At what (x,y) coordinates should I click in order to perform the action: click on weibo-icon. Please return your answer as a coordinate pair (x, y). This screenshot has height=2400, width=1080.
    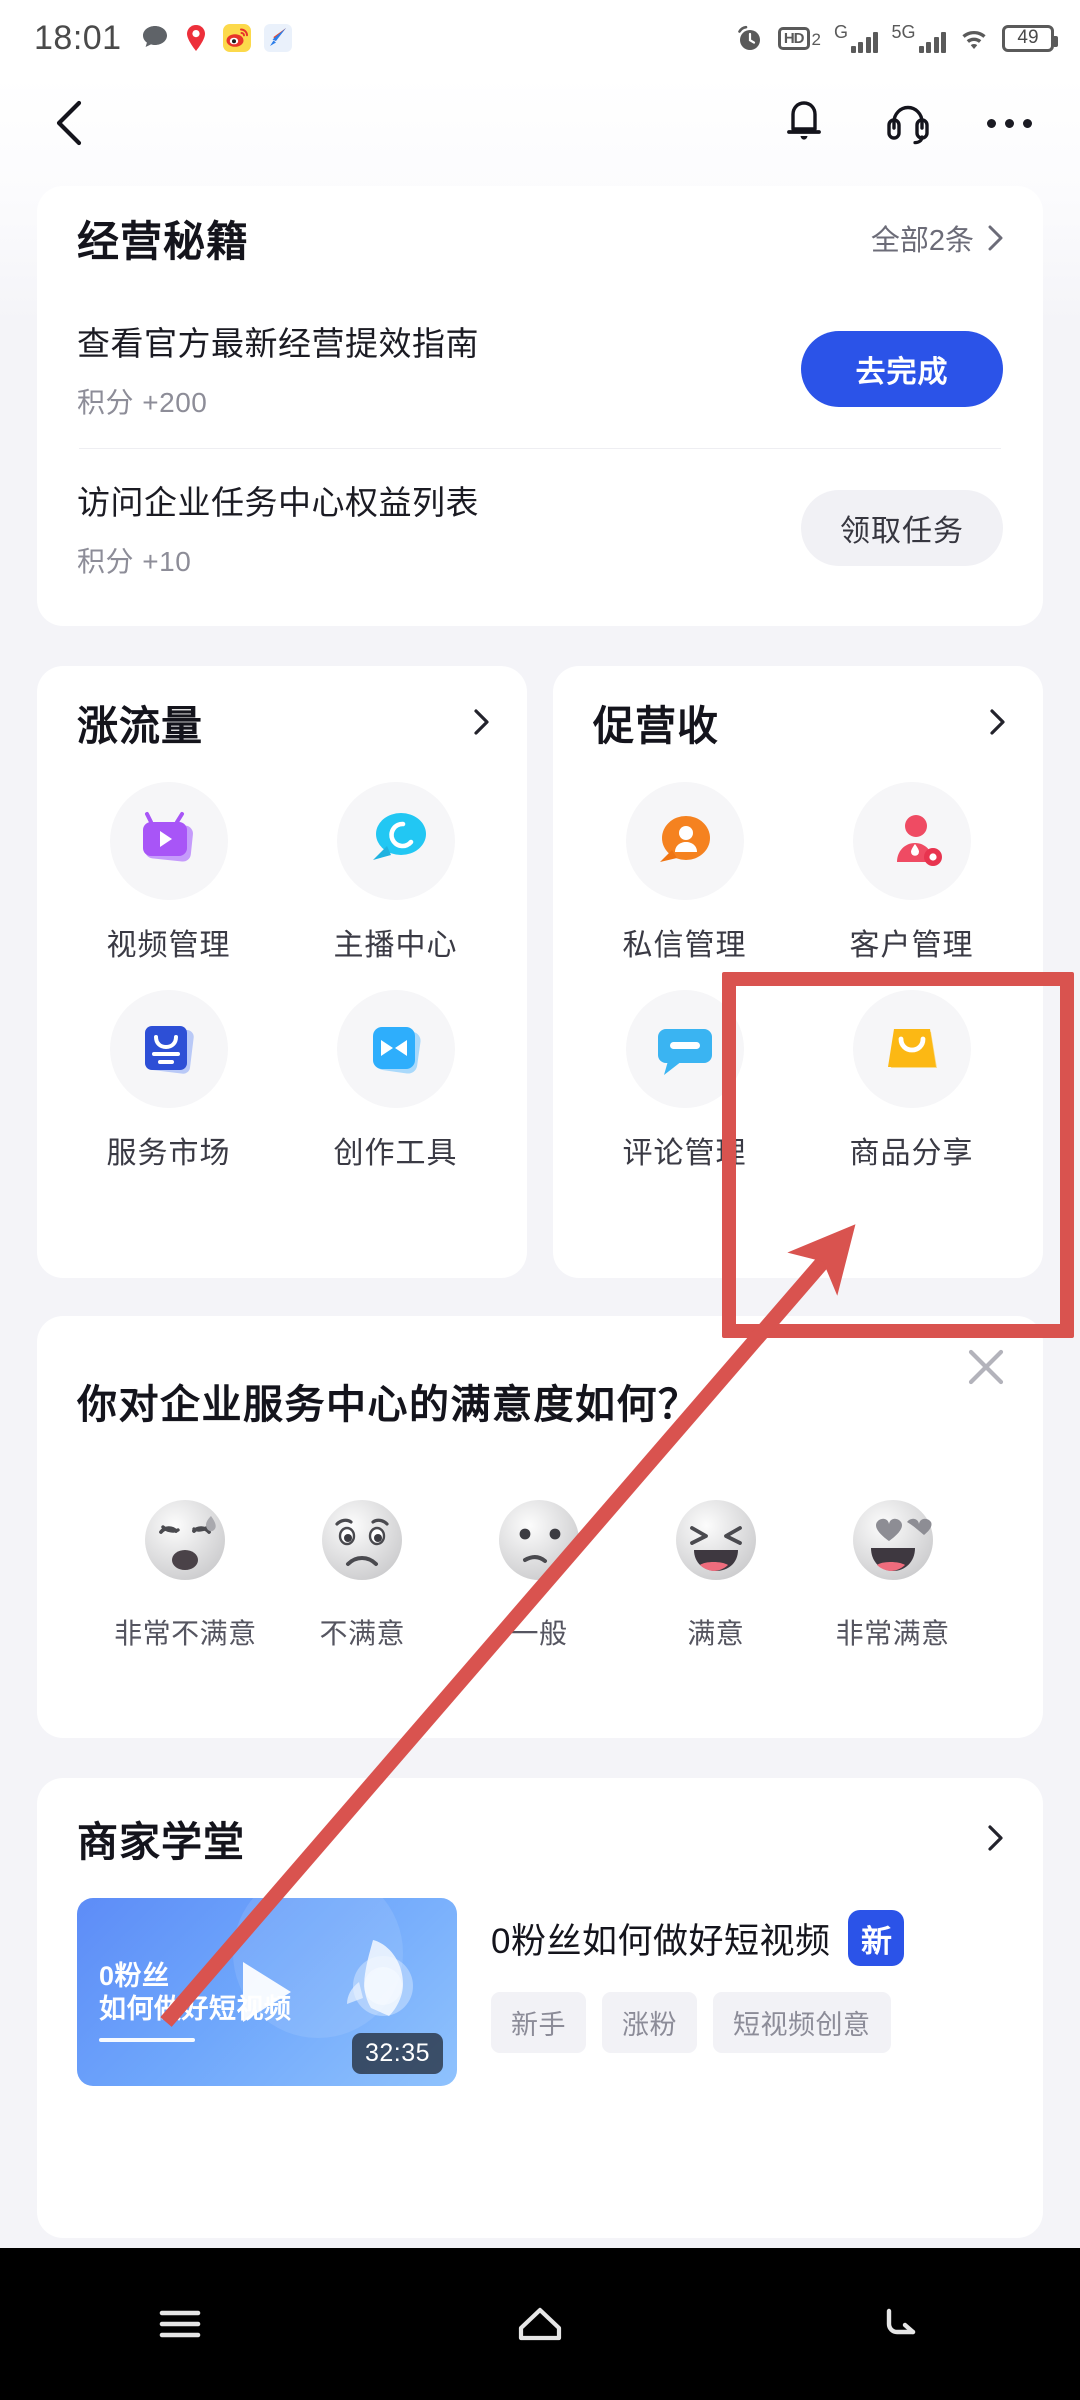
    Looking at the image, I should click on (236, 38).